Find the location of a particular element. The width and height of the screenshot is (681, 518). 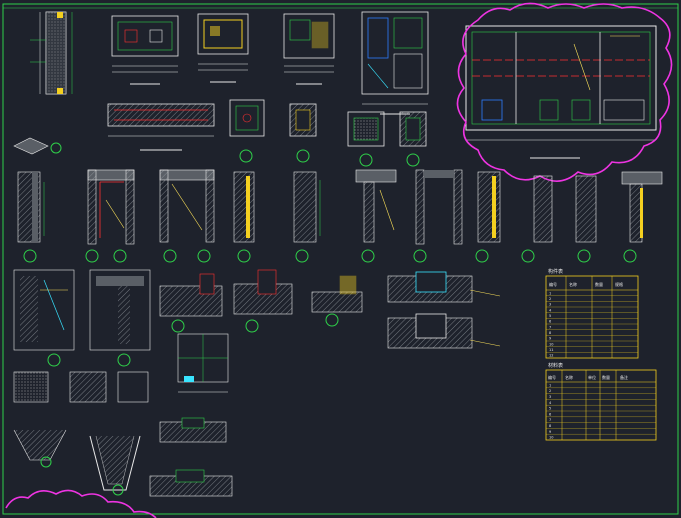

detail-box-c is located at coordinates (366, 139).